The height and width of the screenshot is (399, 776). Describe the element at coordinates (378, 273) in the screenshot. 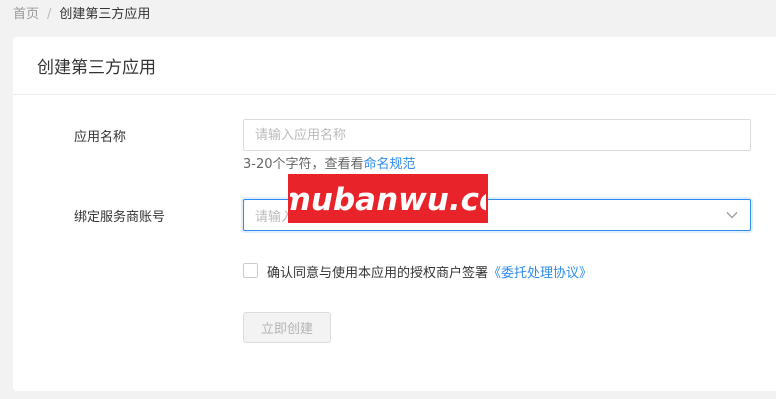

I see `agreement-label: 确认同意与使用本应用的授权商户签署` at that location.